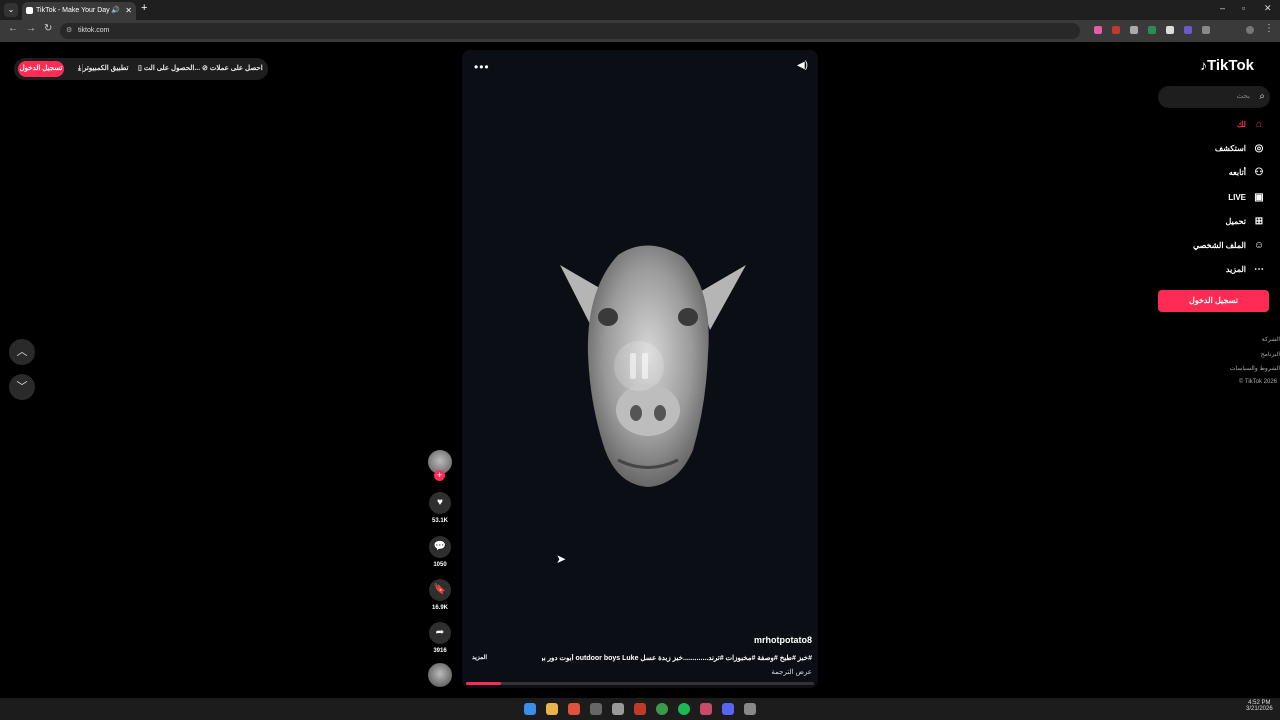  I want to click on profile-icon: ☺, so click(1259, 245).